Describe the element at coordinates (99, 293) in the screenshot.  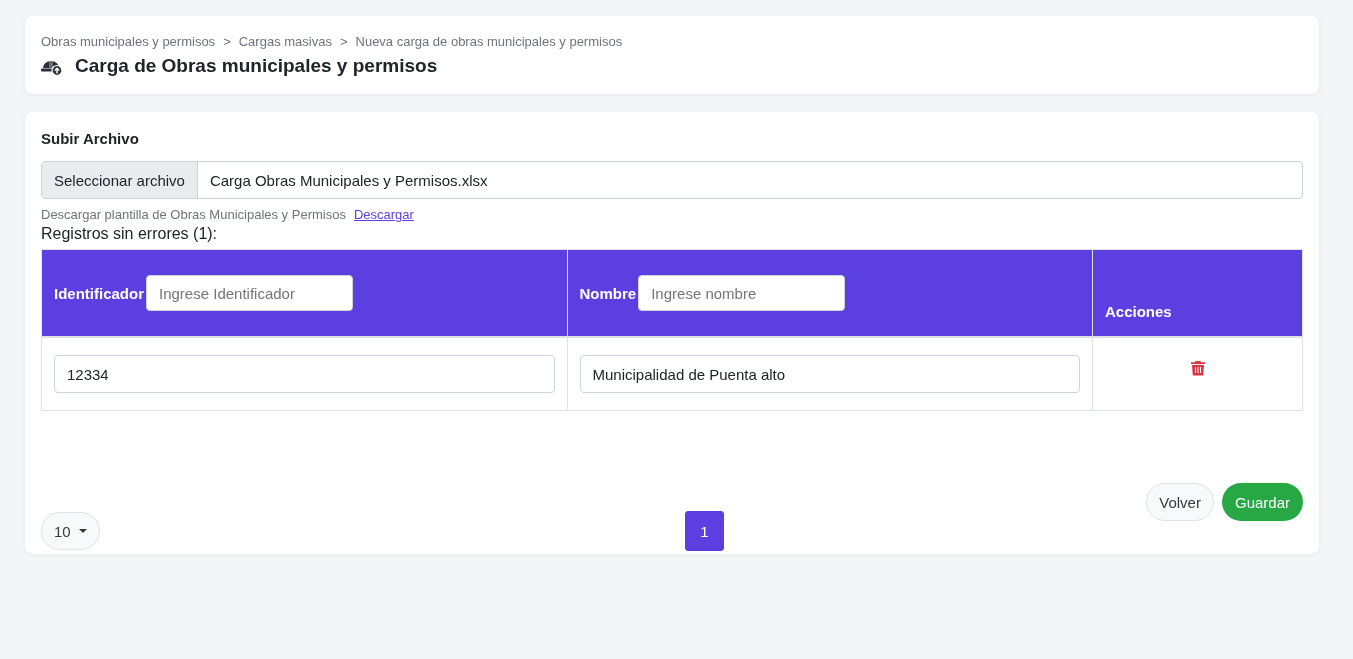
I see `column-label: Identificador` at that location.